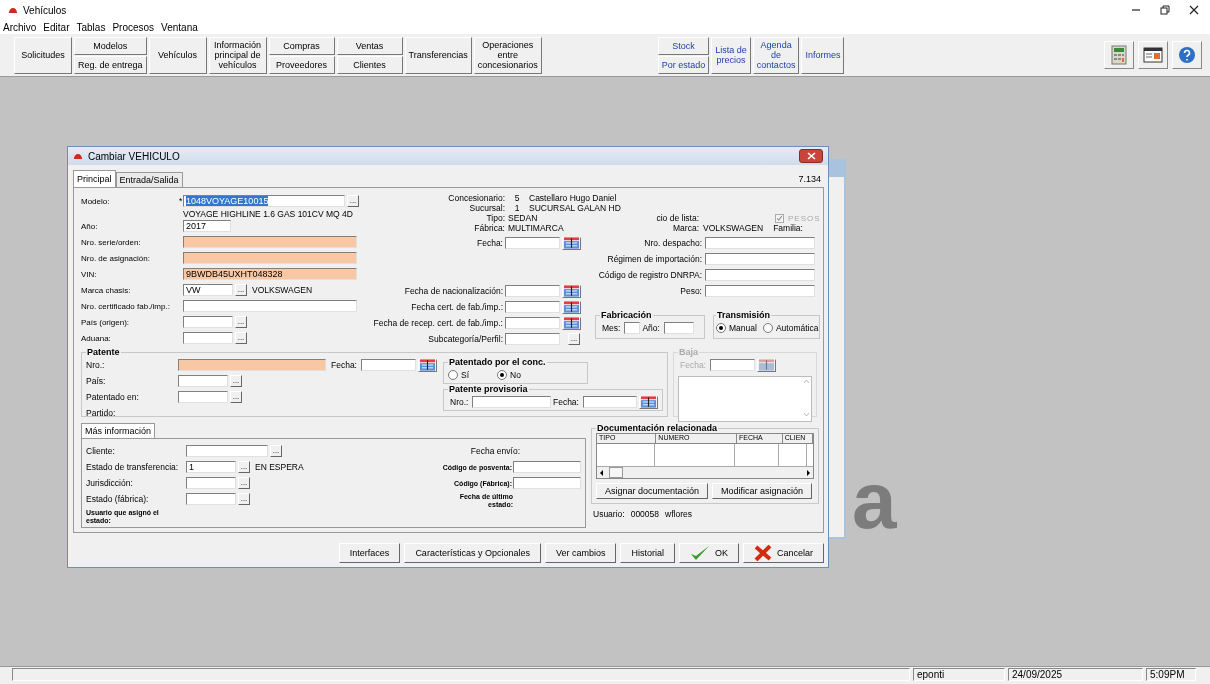 The width and height of the screenshot is (1210, 684). What do you see at coordinates (959, 674) in the screenshot?
I see `status-panel: eponti` at bounding box center [959, 674].